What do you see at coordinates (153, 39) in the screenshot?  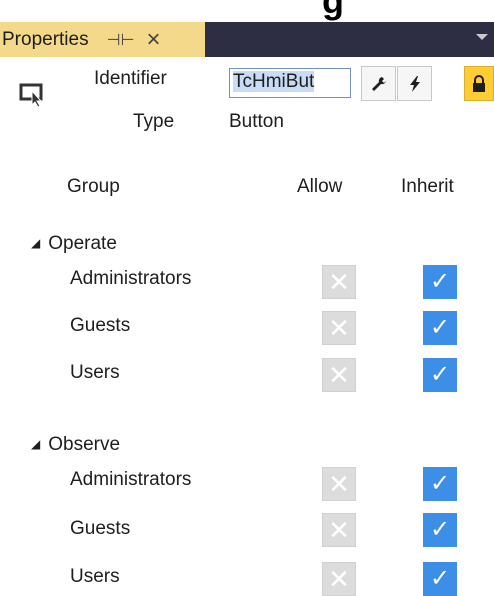 I see `close-icon: ×` at bounding box center [153, 39].